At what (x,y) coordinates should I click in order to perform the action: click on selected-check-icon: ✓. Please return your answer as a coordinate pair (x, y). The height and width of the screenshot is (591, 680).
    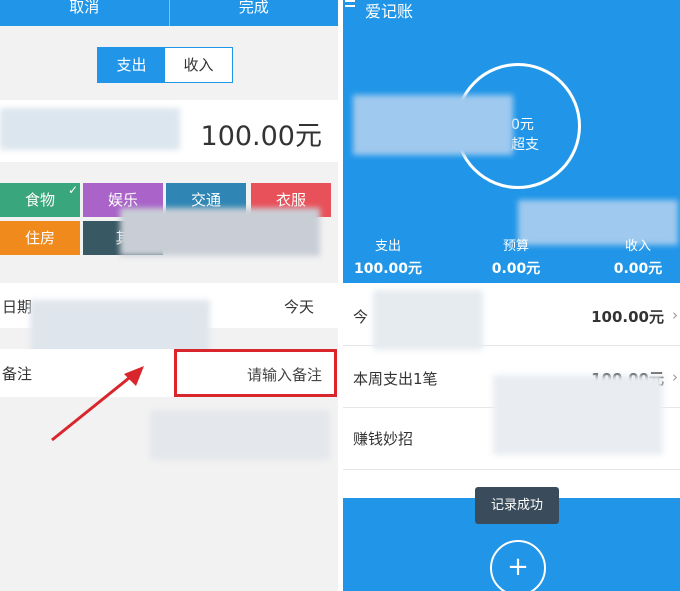
    Looking at the image, I should click on (72, 190).